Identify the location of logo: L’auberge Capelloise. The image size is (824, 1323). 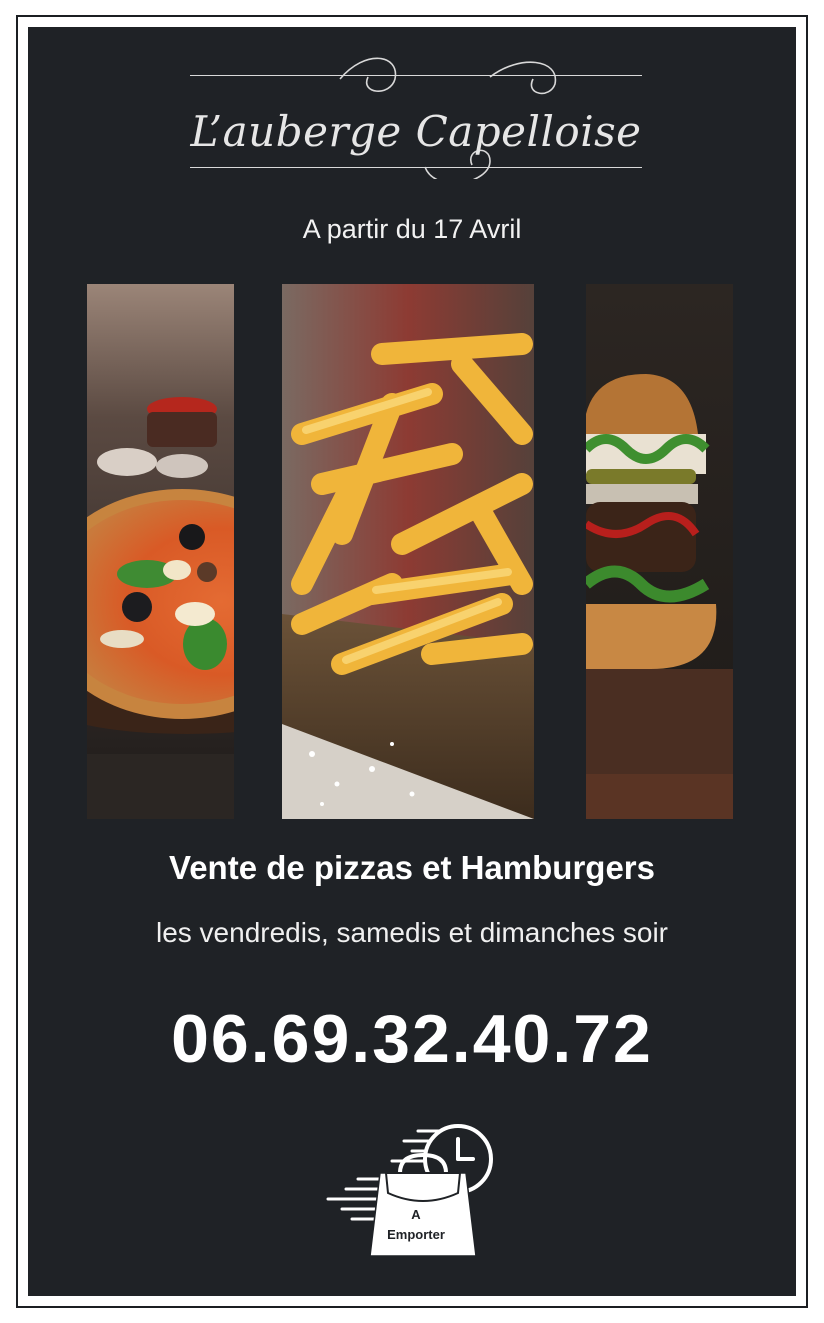
(416, 114).